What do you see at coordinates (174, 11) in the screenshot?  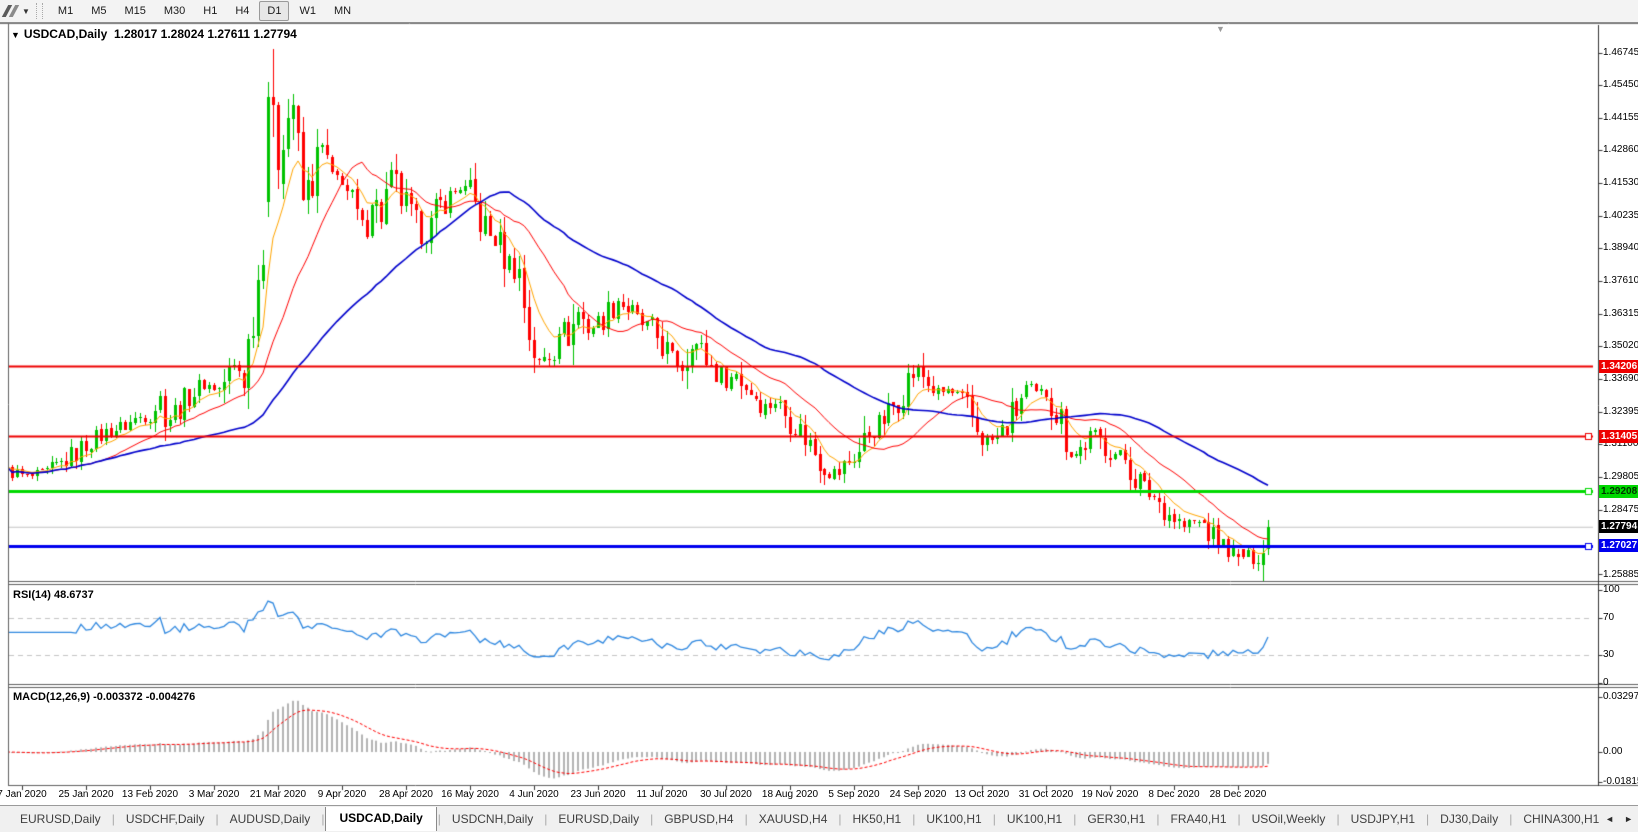 I see `timeframe-button-m30: M30` at bounding box center [174, 11].